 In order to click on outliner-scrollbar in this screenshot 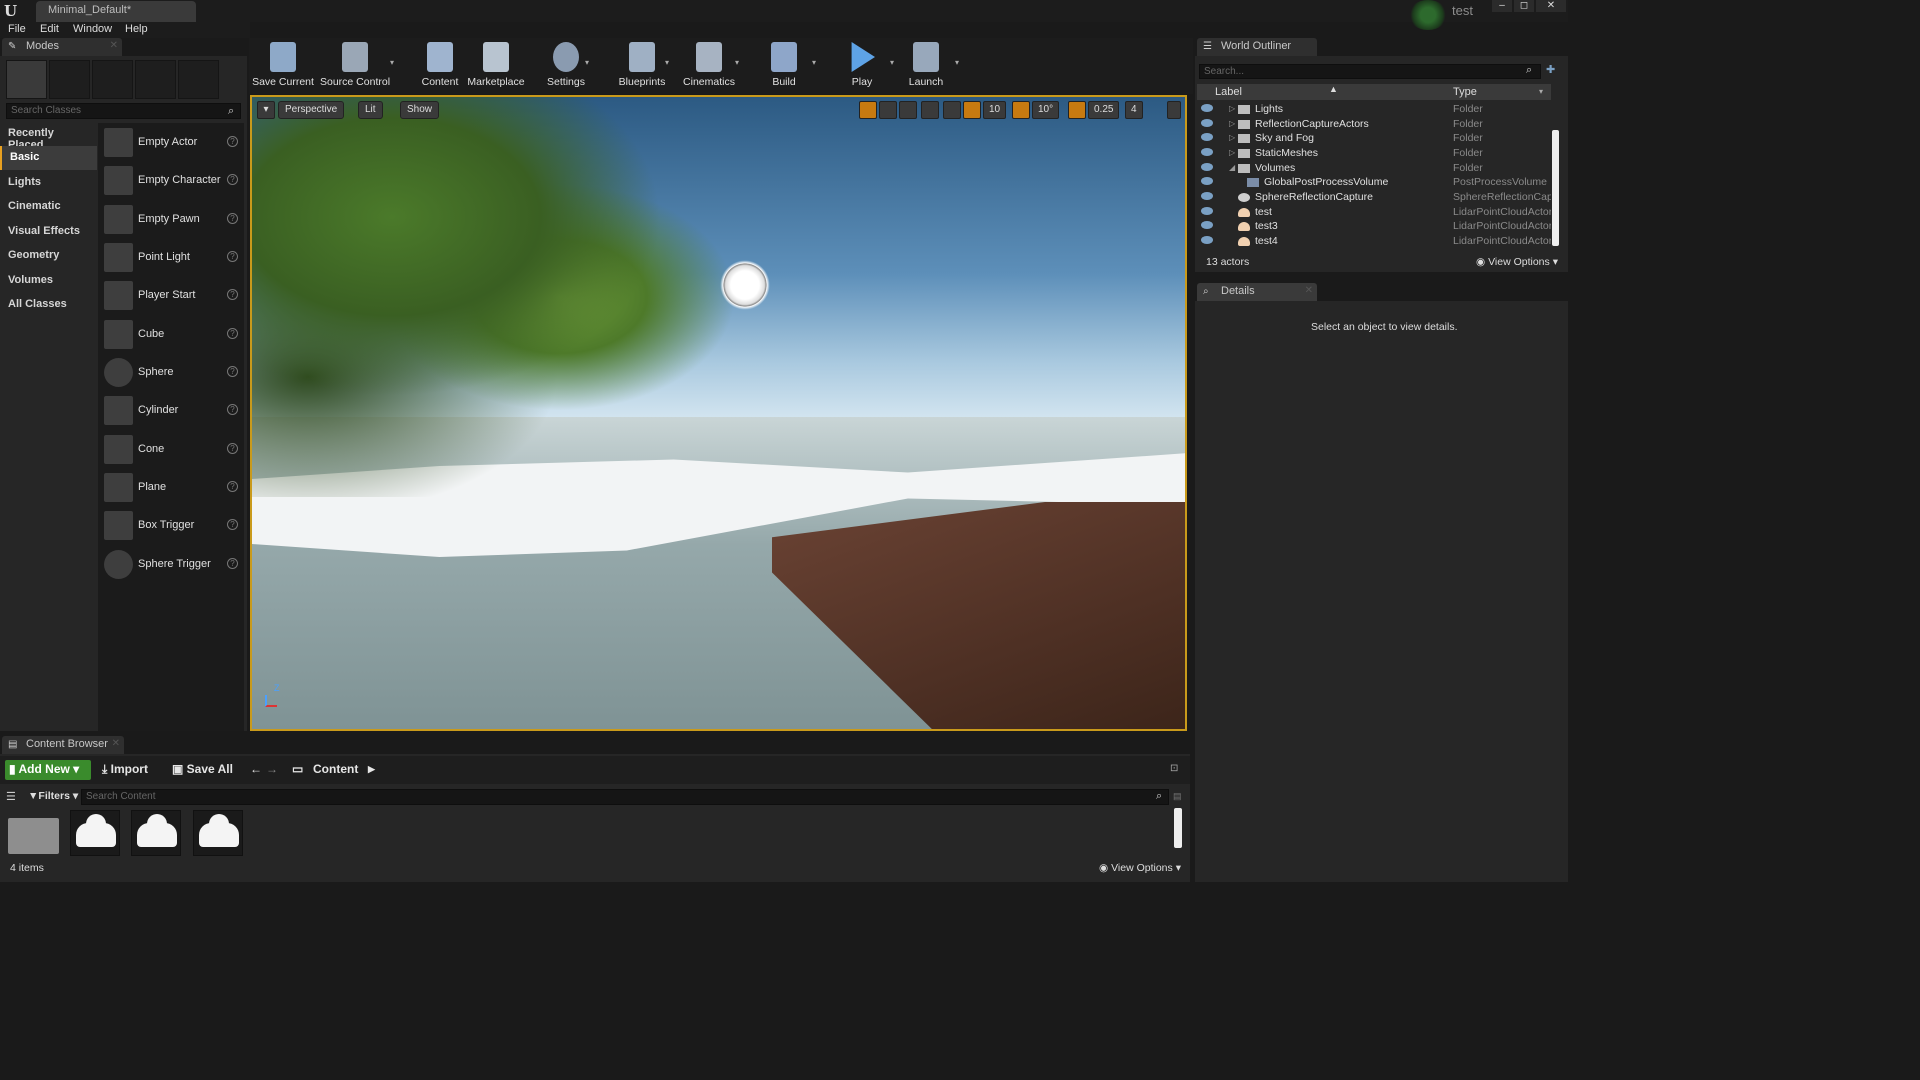, I will do `click(1555, 188)`.